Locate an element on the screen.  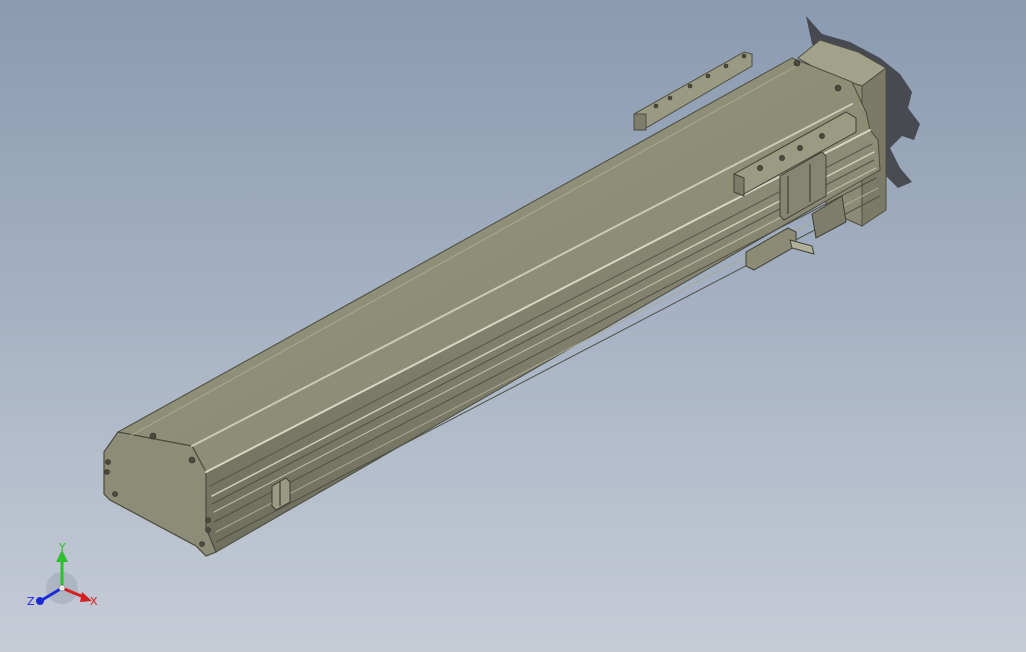
view-orientation-triad: Y Z X is located at coordinates (67, 576).